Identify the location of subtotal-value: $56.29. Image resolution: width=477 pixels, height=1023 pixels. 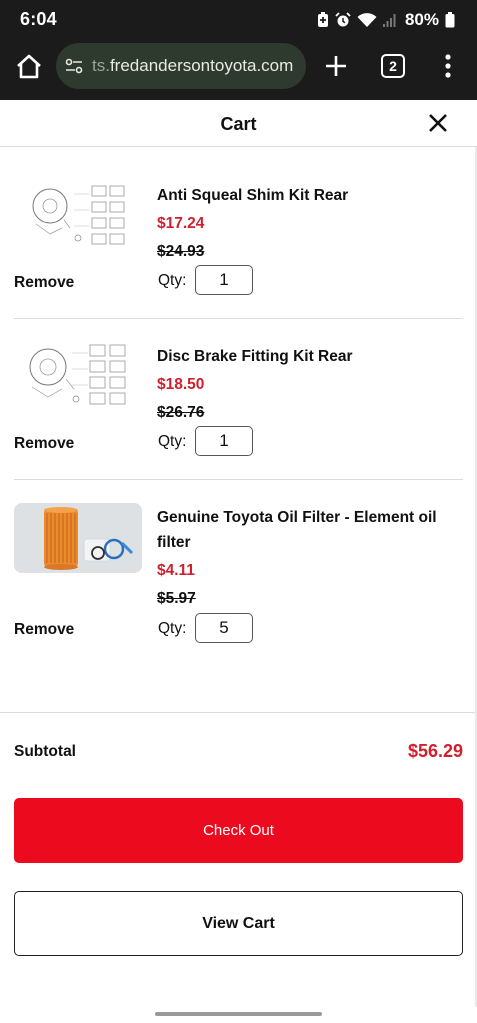
(435, 751).